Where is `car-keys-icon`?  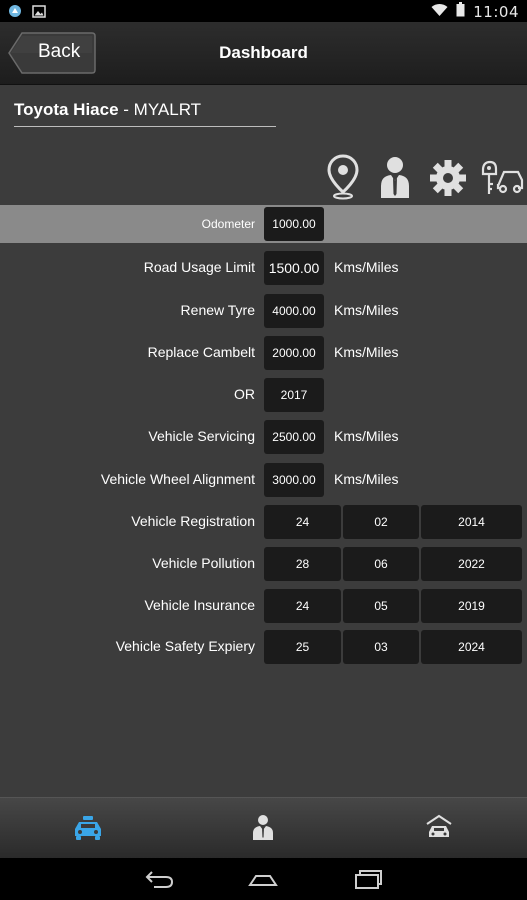 car-keys-icon is located at coordinates (501, 177).